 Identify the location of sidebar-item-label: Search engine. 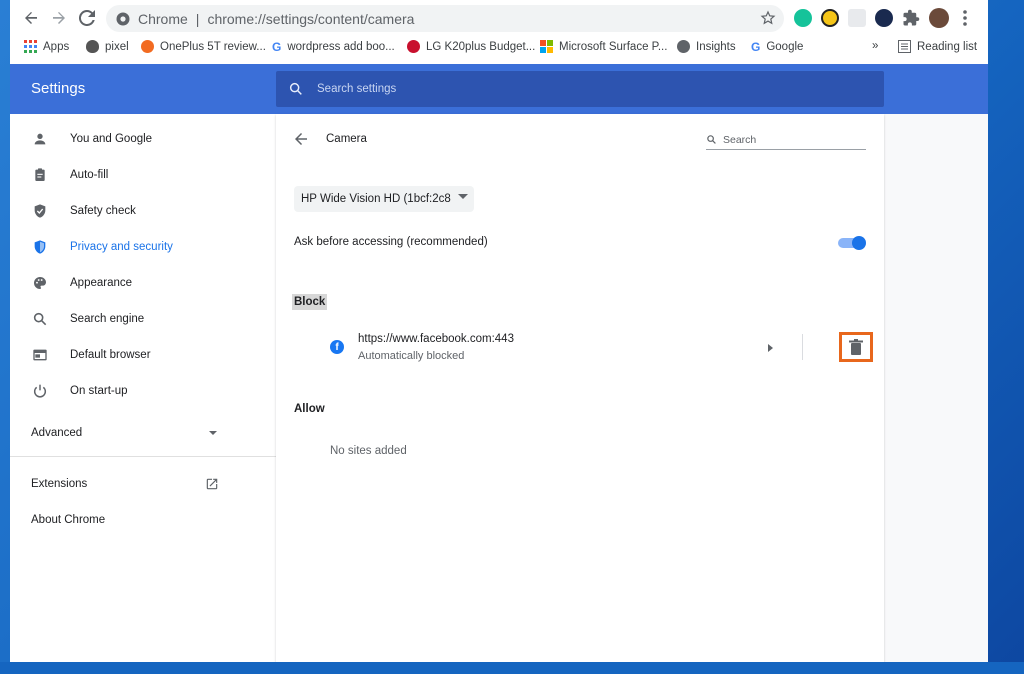
(107, 319).